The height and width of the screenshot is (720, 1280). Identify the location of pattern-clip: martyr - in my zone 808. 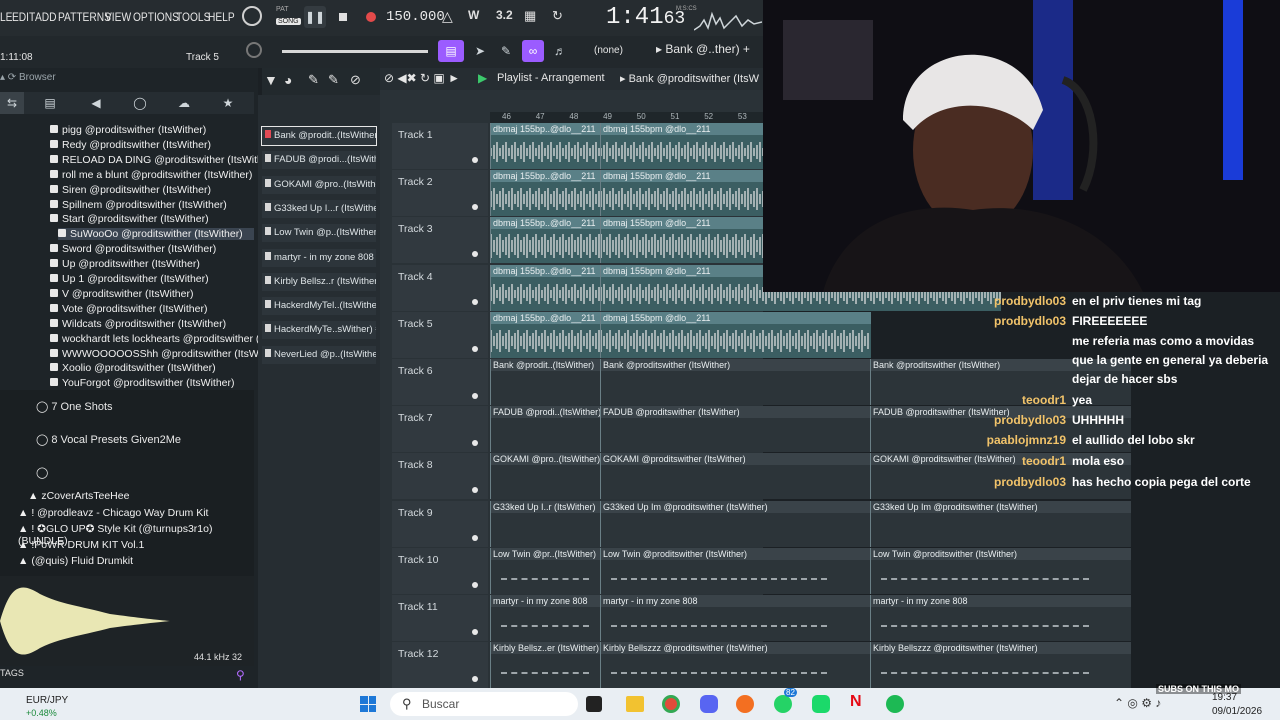
(545, 618).